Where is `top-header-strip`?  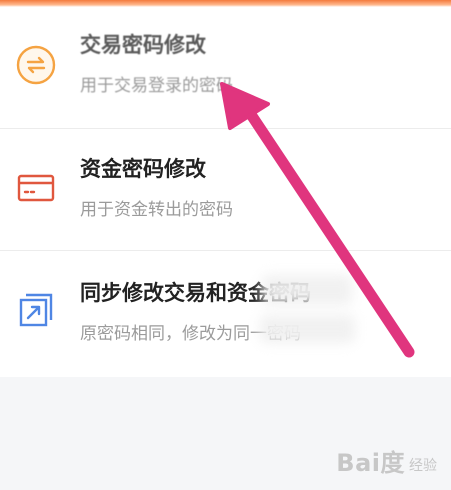 top-header-strip is located at coordinates (225, 3).